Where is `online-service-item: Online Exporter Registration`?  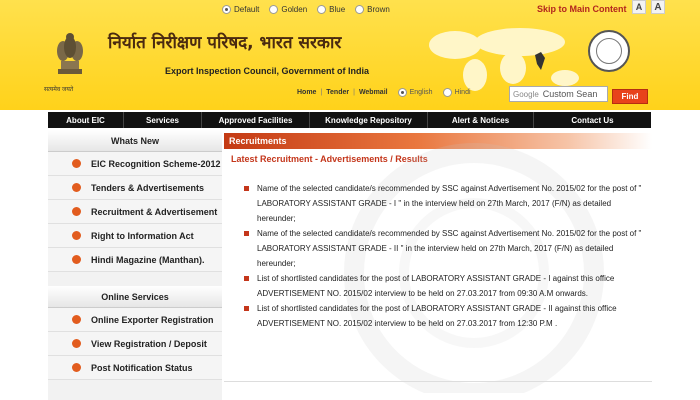 online-service-item: Online Exporter Registration is located at coordinates (135, 320).